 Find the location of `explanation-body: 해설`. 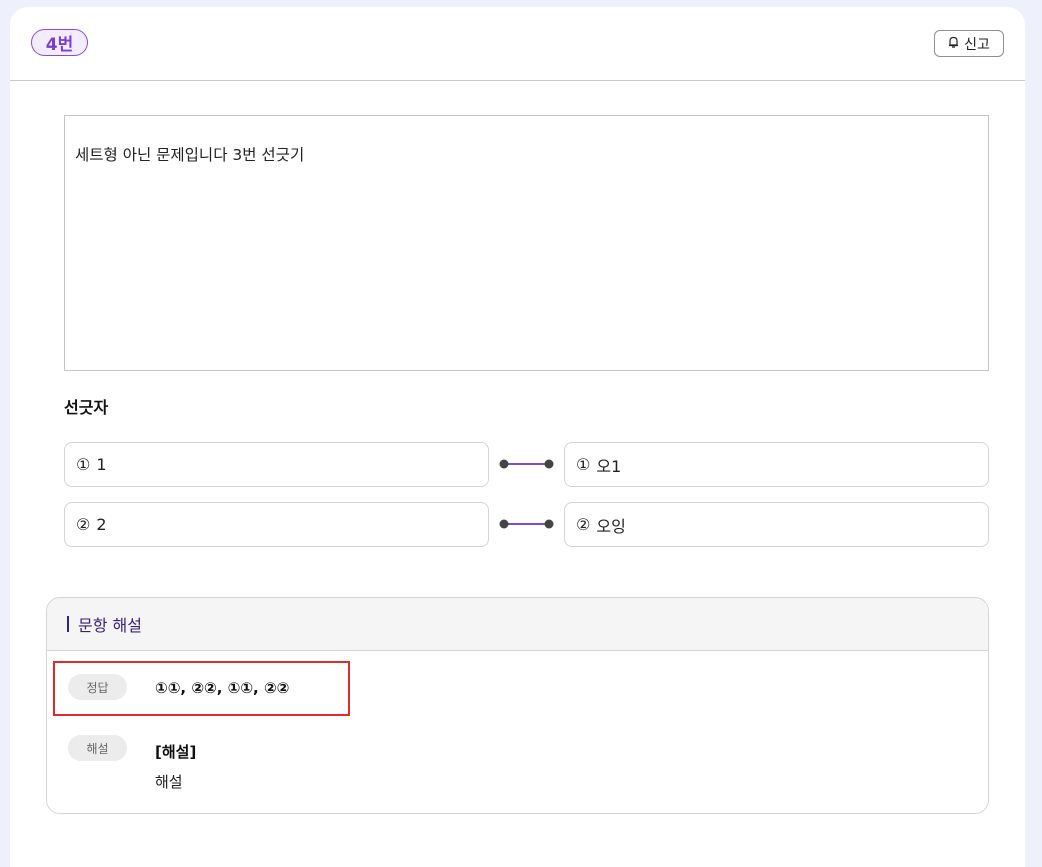

explanation-body: 해설 is located at coordinates (169, 782).